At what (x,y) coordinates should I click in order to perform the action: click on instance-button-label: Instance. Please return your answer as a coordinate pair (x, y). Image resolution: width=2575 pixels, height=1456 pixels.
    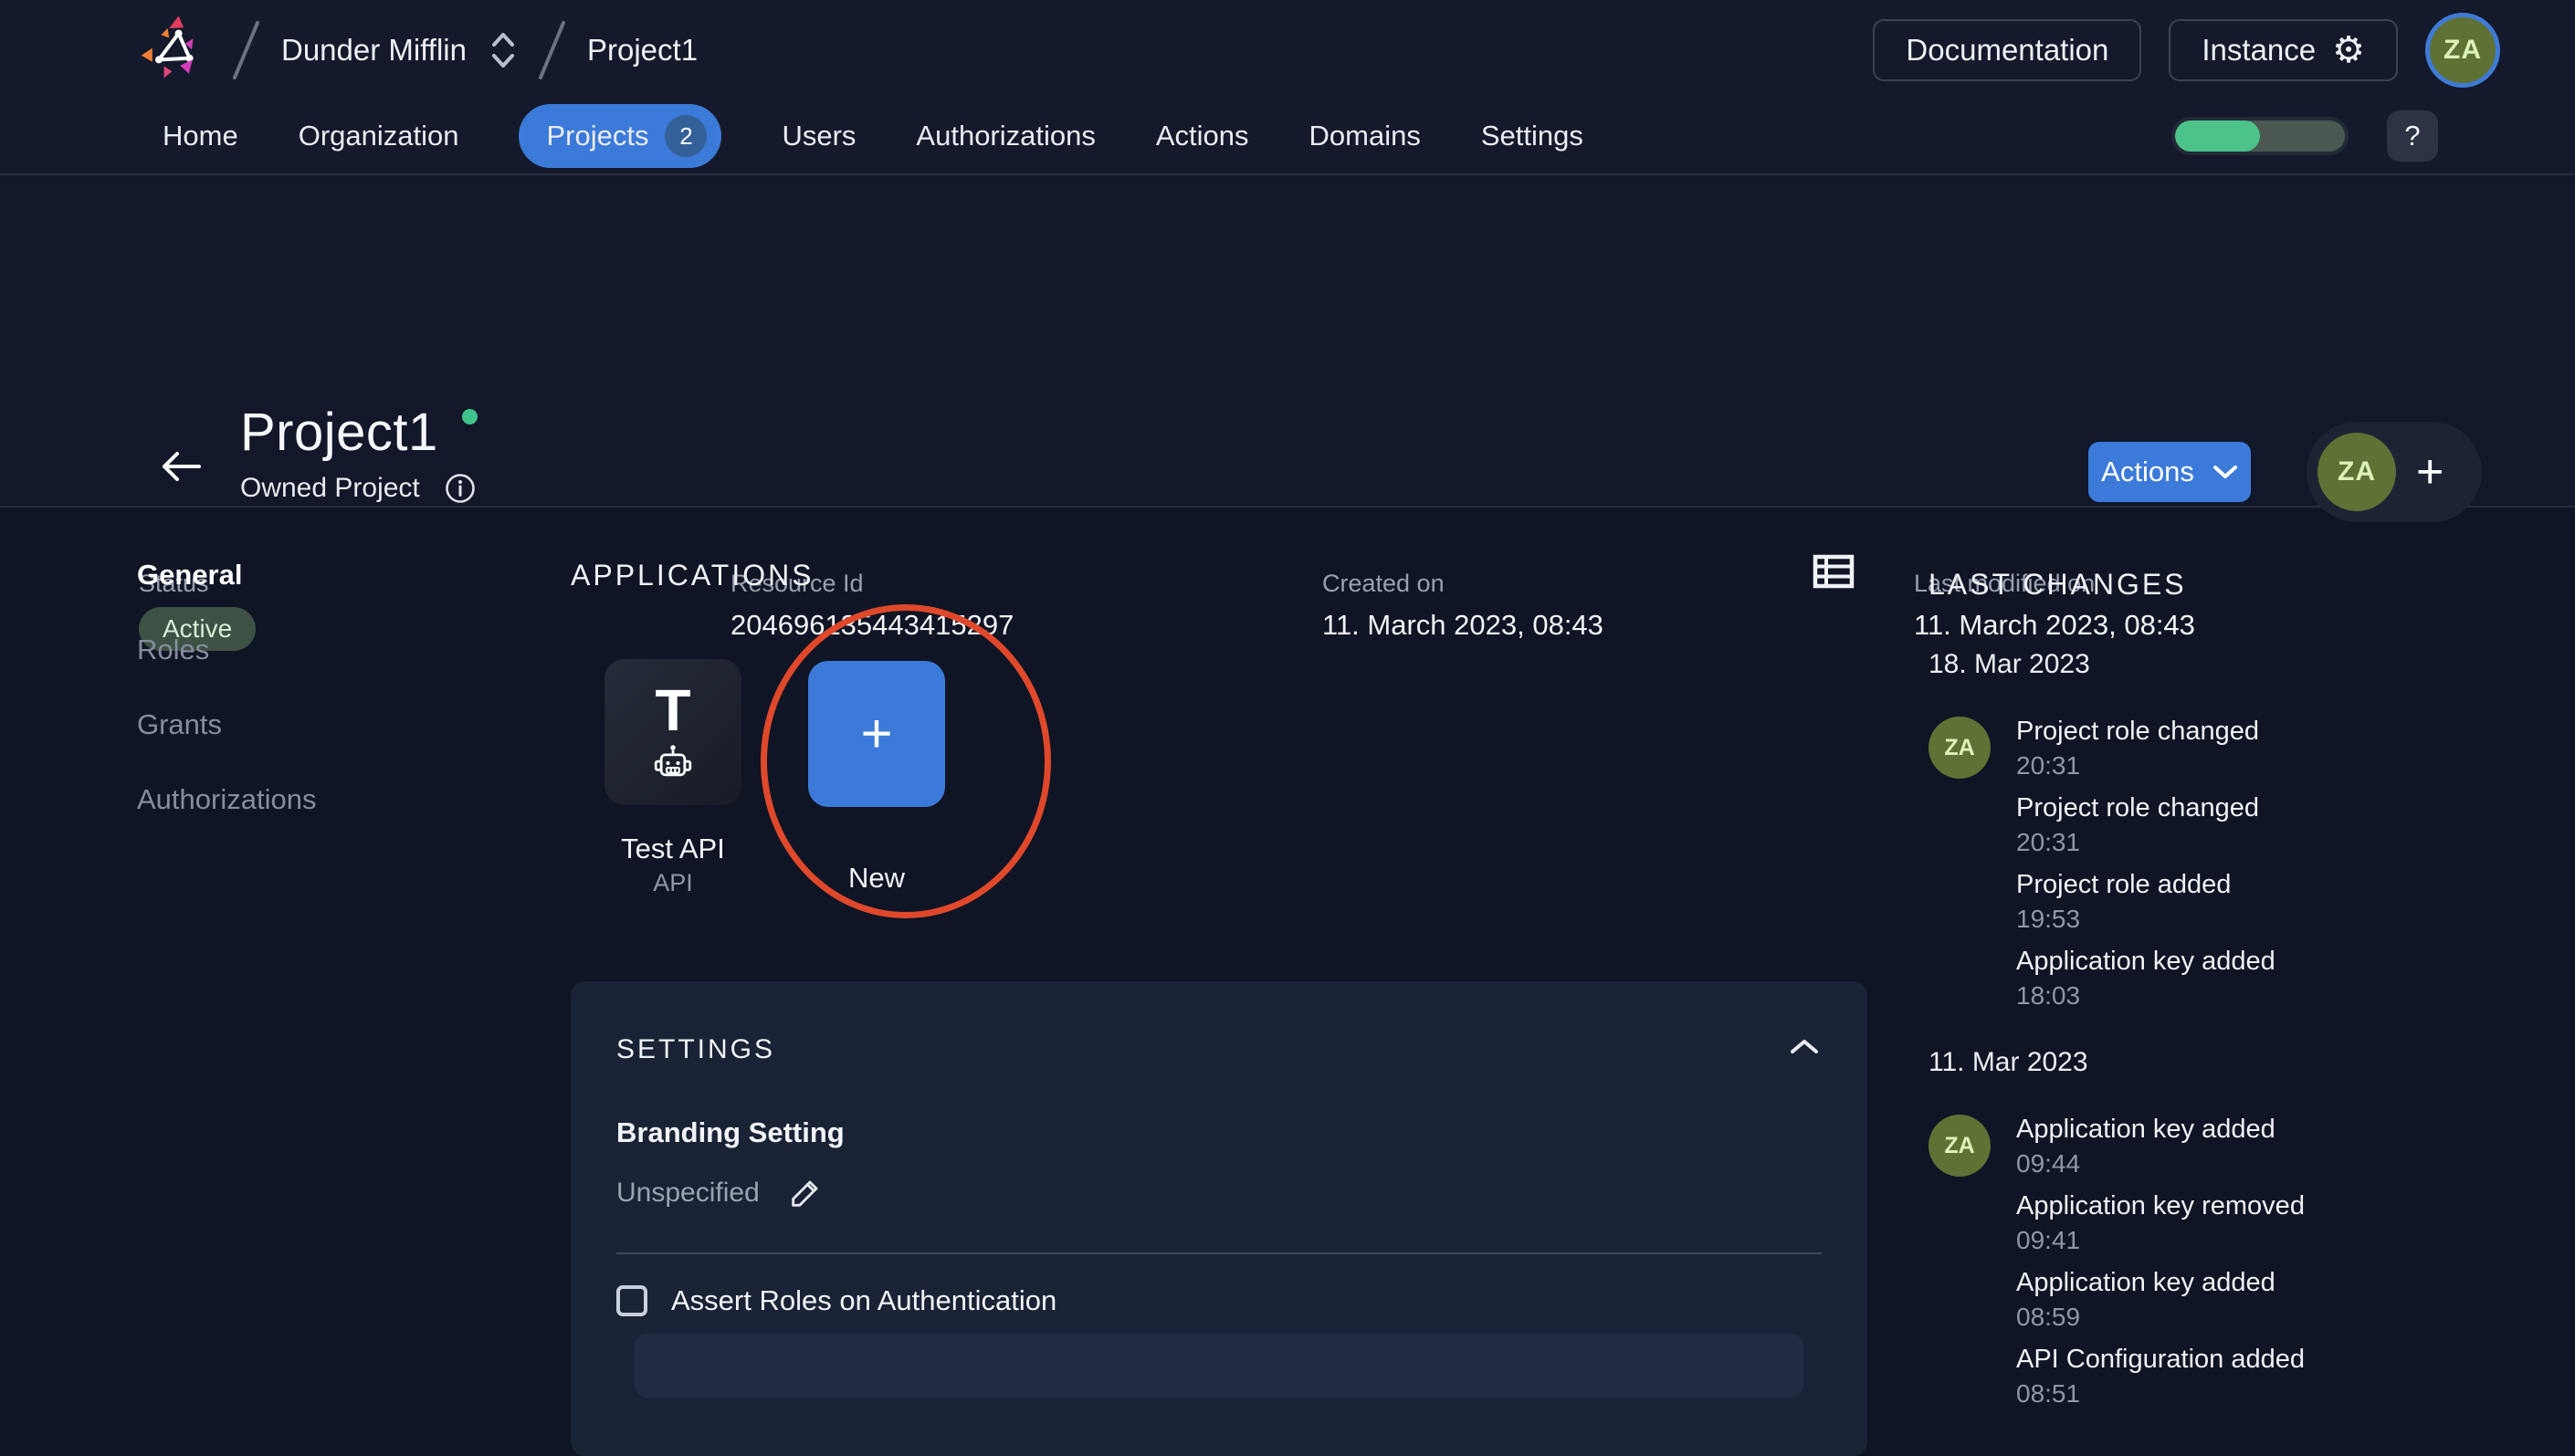
    Looking at the image, I should click on (2260, 50).